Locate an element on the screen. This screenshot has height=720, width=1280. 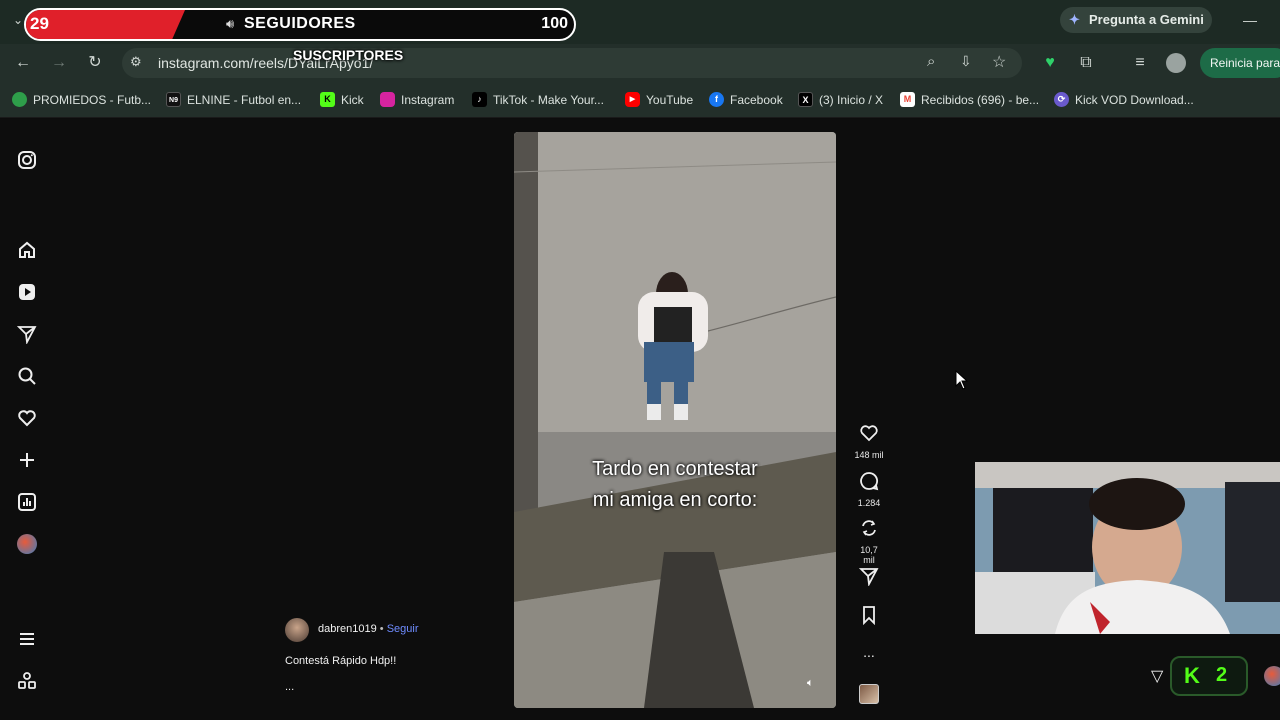
bookmark-instagram: Instagram is located at coordinates (417, 99).